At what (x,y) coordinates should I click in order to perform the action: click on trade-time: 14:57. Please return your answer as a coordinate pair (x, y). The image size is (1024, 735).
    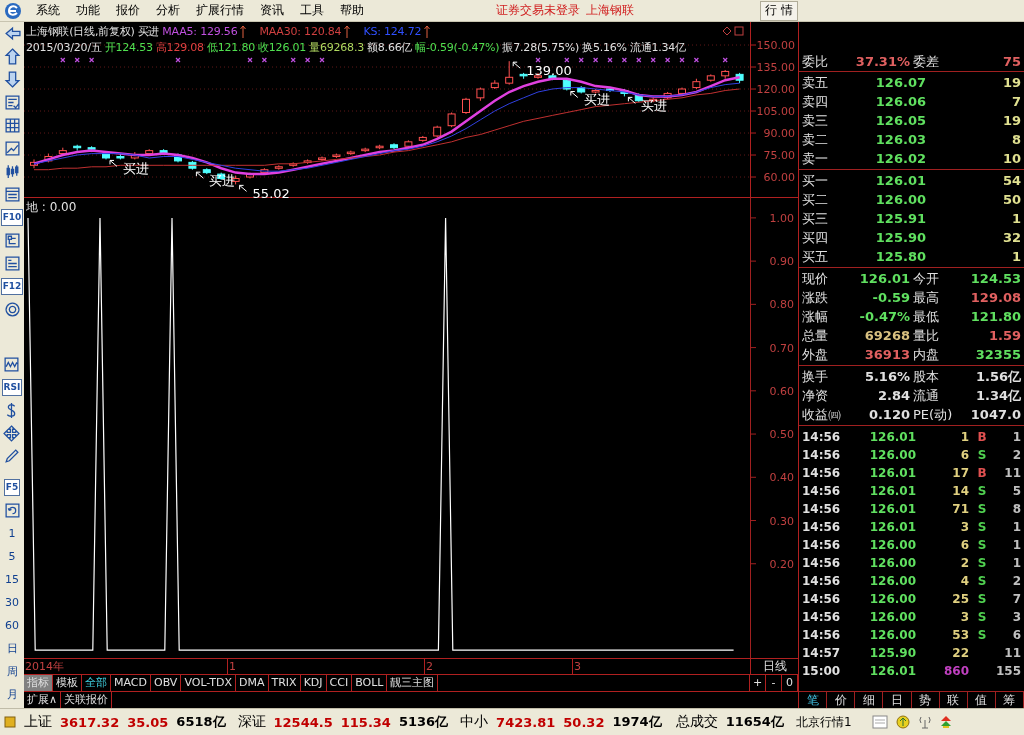
    Looking at the image, I should click on (822, 653).